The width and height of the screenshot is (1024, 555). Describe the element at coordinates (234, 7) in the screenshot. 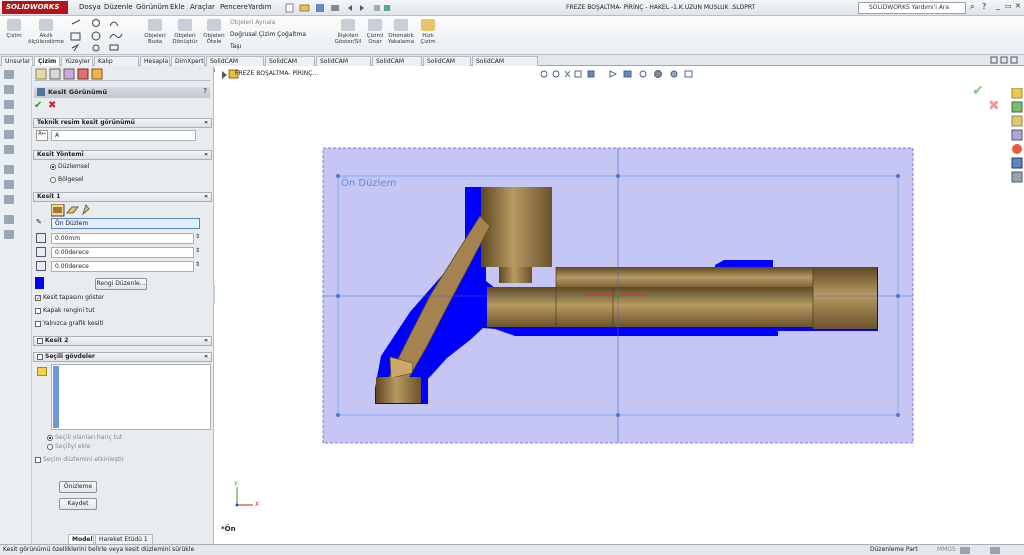

I see `menu-pencere: Pencere` at that location.